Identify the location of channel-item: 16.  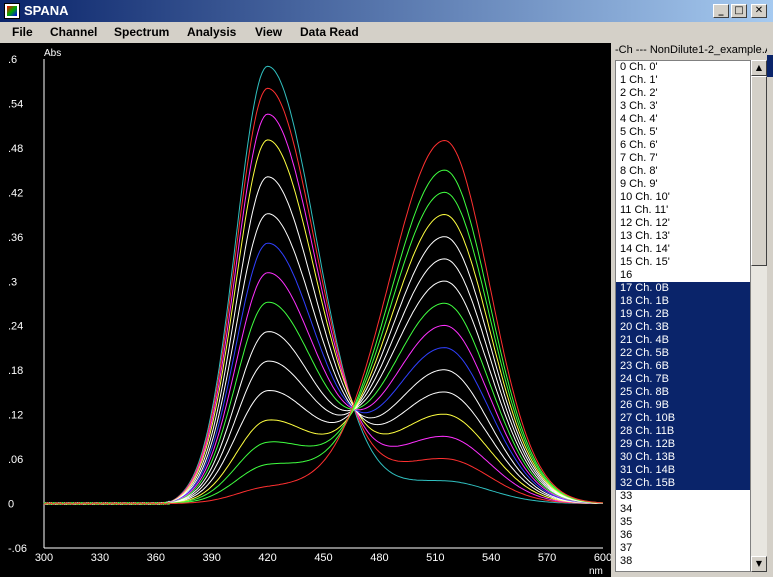
(683, 275).